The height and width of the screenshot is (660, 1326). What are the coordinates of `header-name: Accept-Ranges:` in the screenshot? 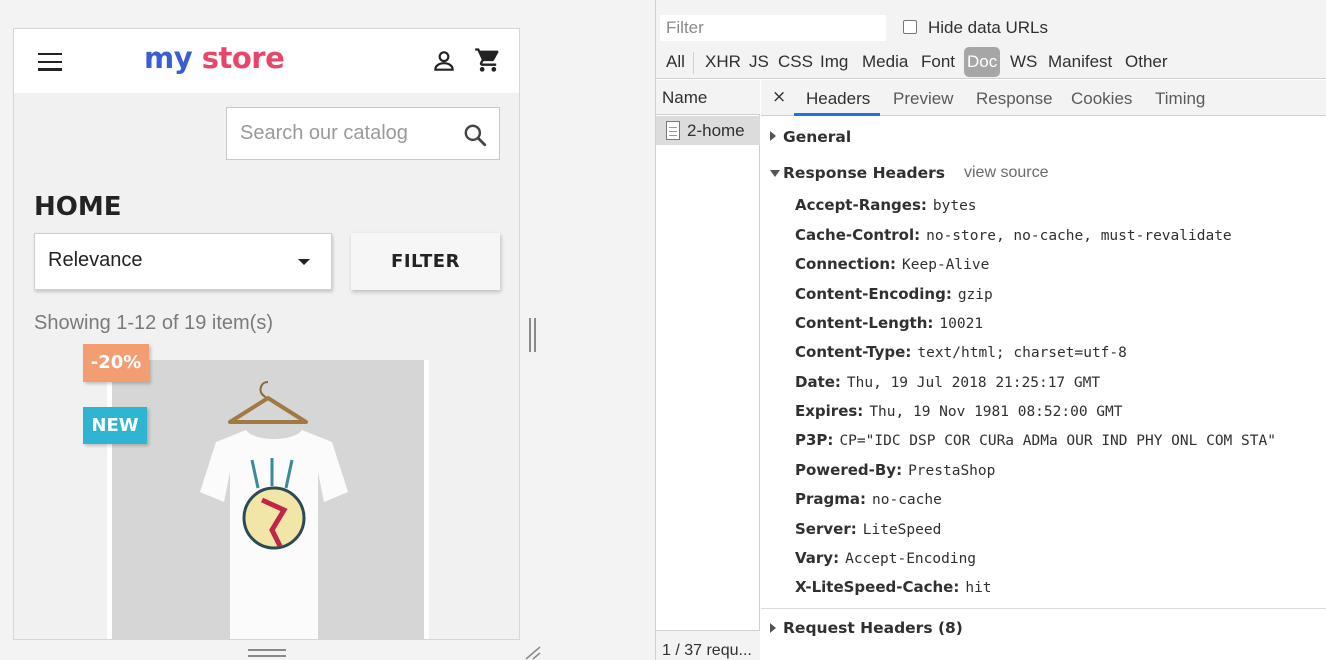 It's located at (861, 205).